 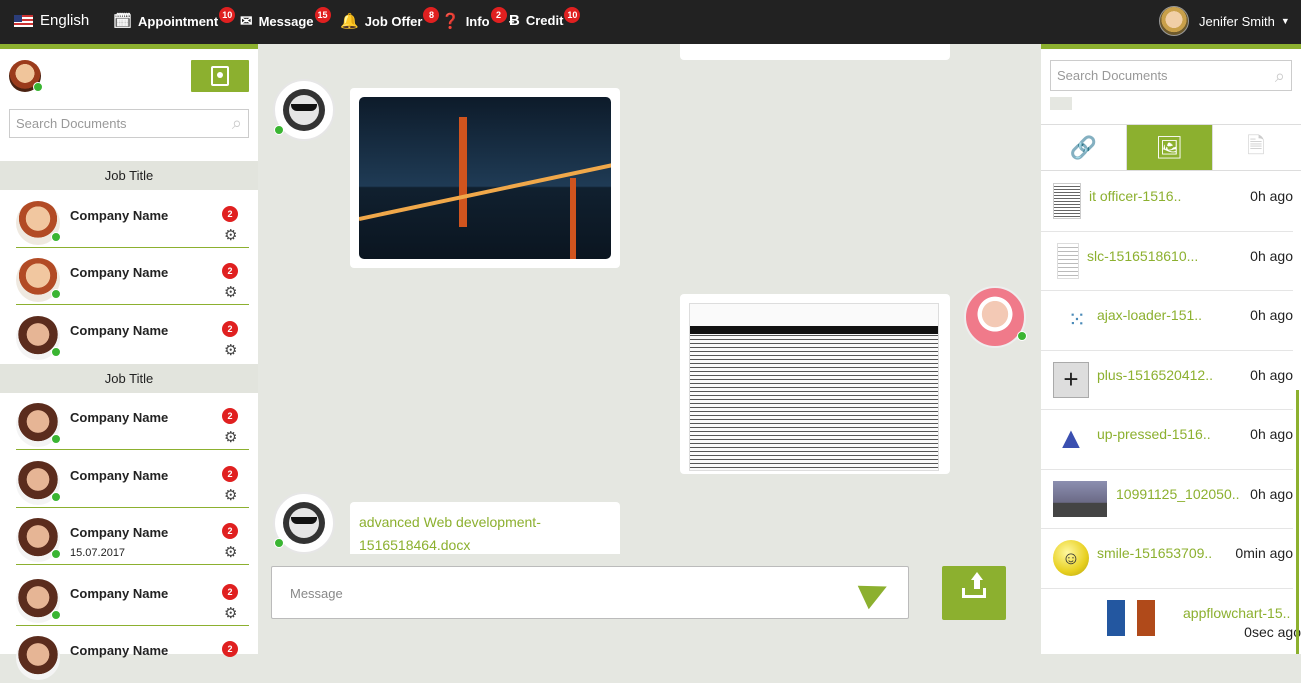 I want to click on nav-message-badge: 15, so click(x=322, y=15).